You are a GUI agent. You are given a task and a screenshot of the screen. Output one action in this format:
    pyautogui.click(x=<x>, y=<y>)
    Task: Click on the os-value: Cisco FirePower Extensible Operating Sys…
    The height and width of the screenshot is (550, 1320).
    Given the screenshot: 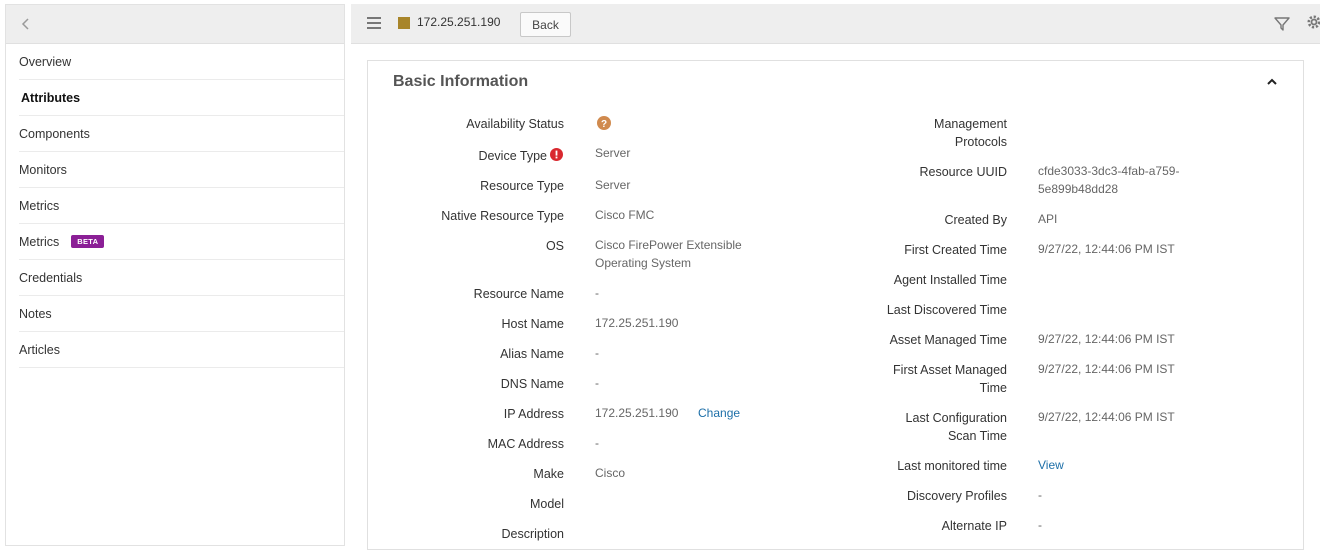 What is the action you would take?
    pyautogui.click(x=668, y=254)
    